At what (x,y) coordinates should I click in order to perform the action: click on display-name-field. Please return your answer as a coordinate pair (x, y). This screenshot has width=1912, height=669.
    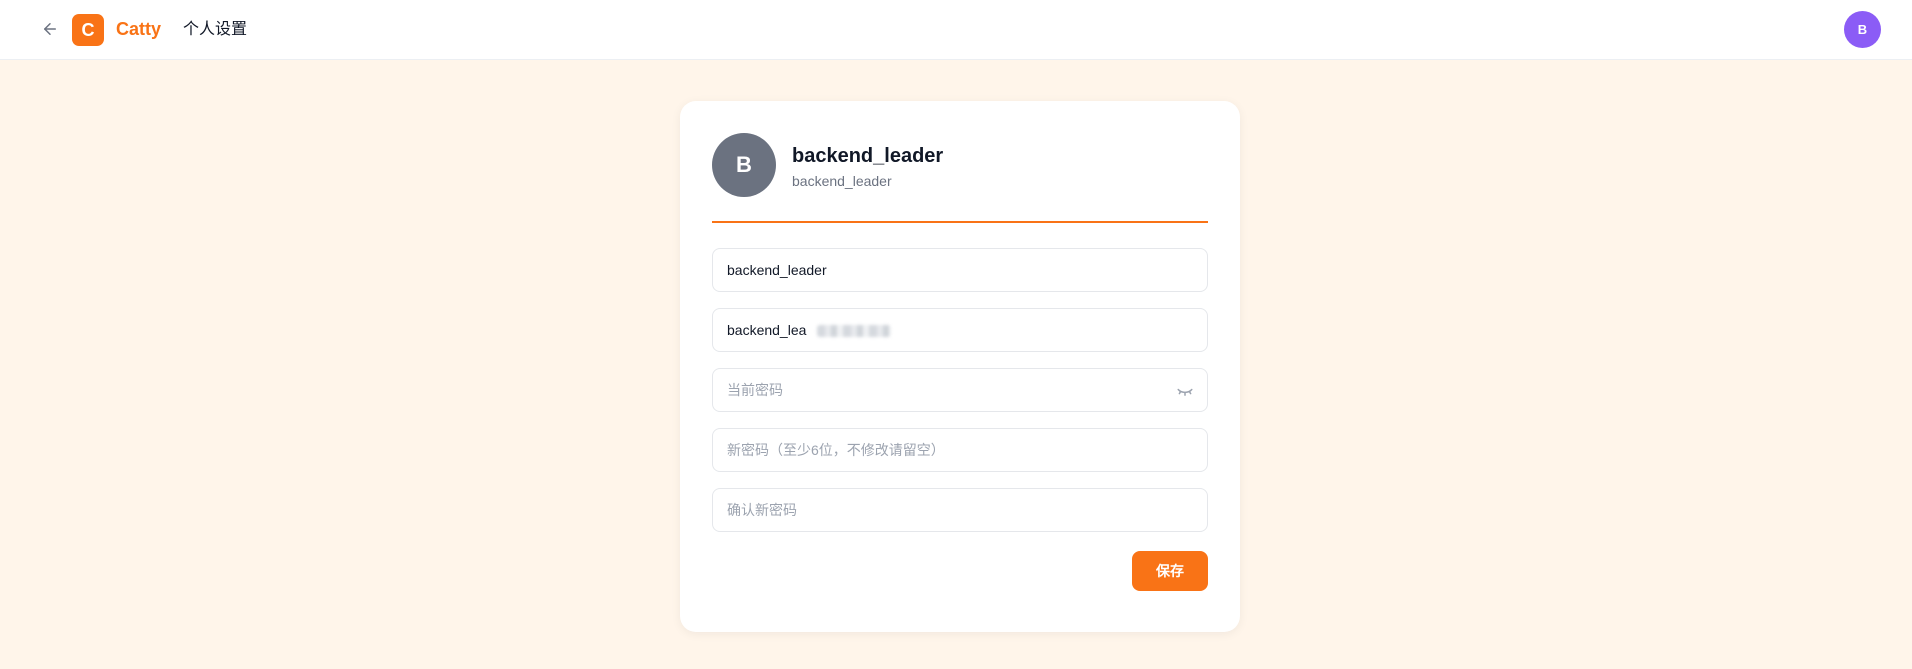
    Looking at the image, I should click on (960, 270).